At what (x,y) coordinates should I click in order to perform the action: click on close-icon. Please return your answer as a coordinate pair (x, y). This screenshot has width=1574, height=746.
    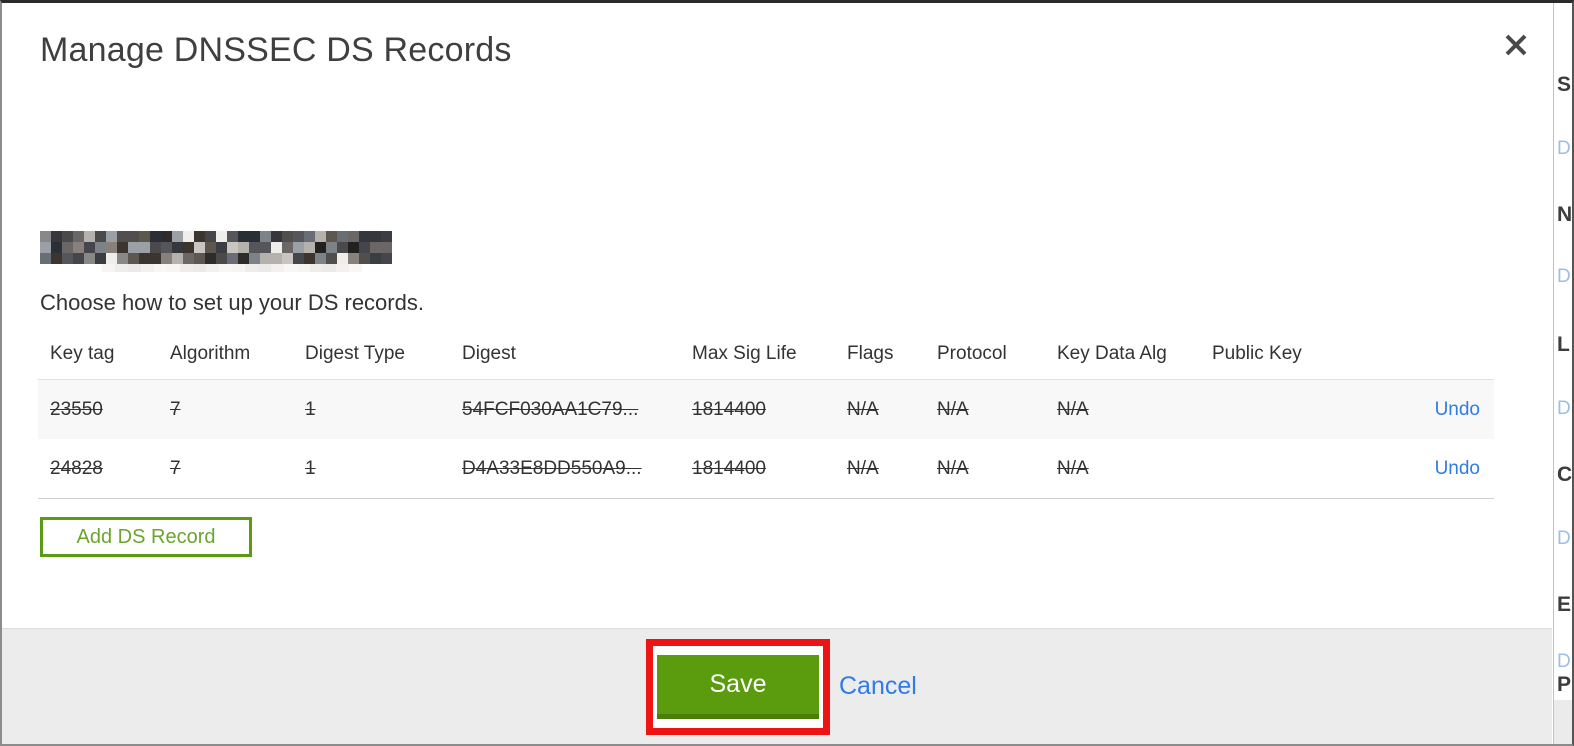
    Looking at the image, I should click on (1516, 45).